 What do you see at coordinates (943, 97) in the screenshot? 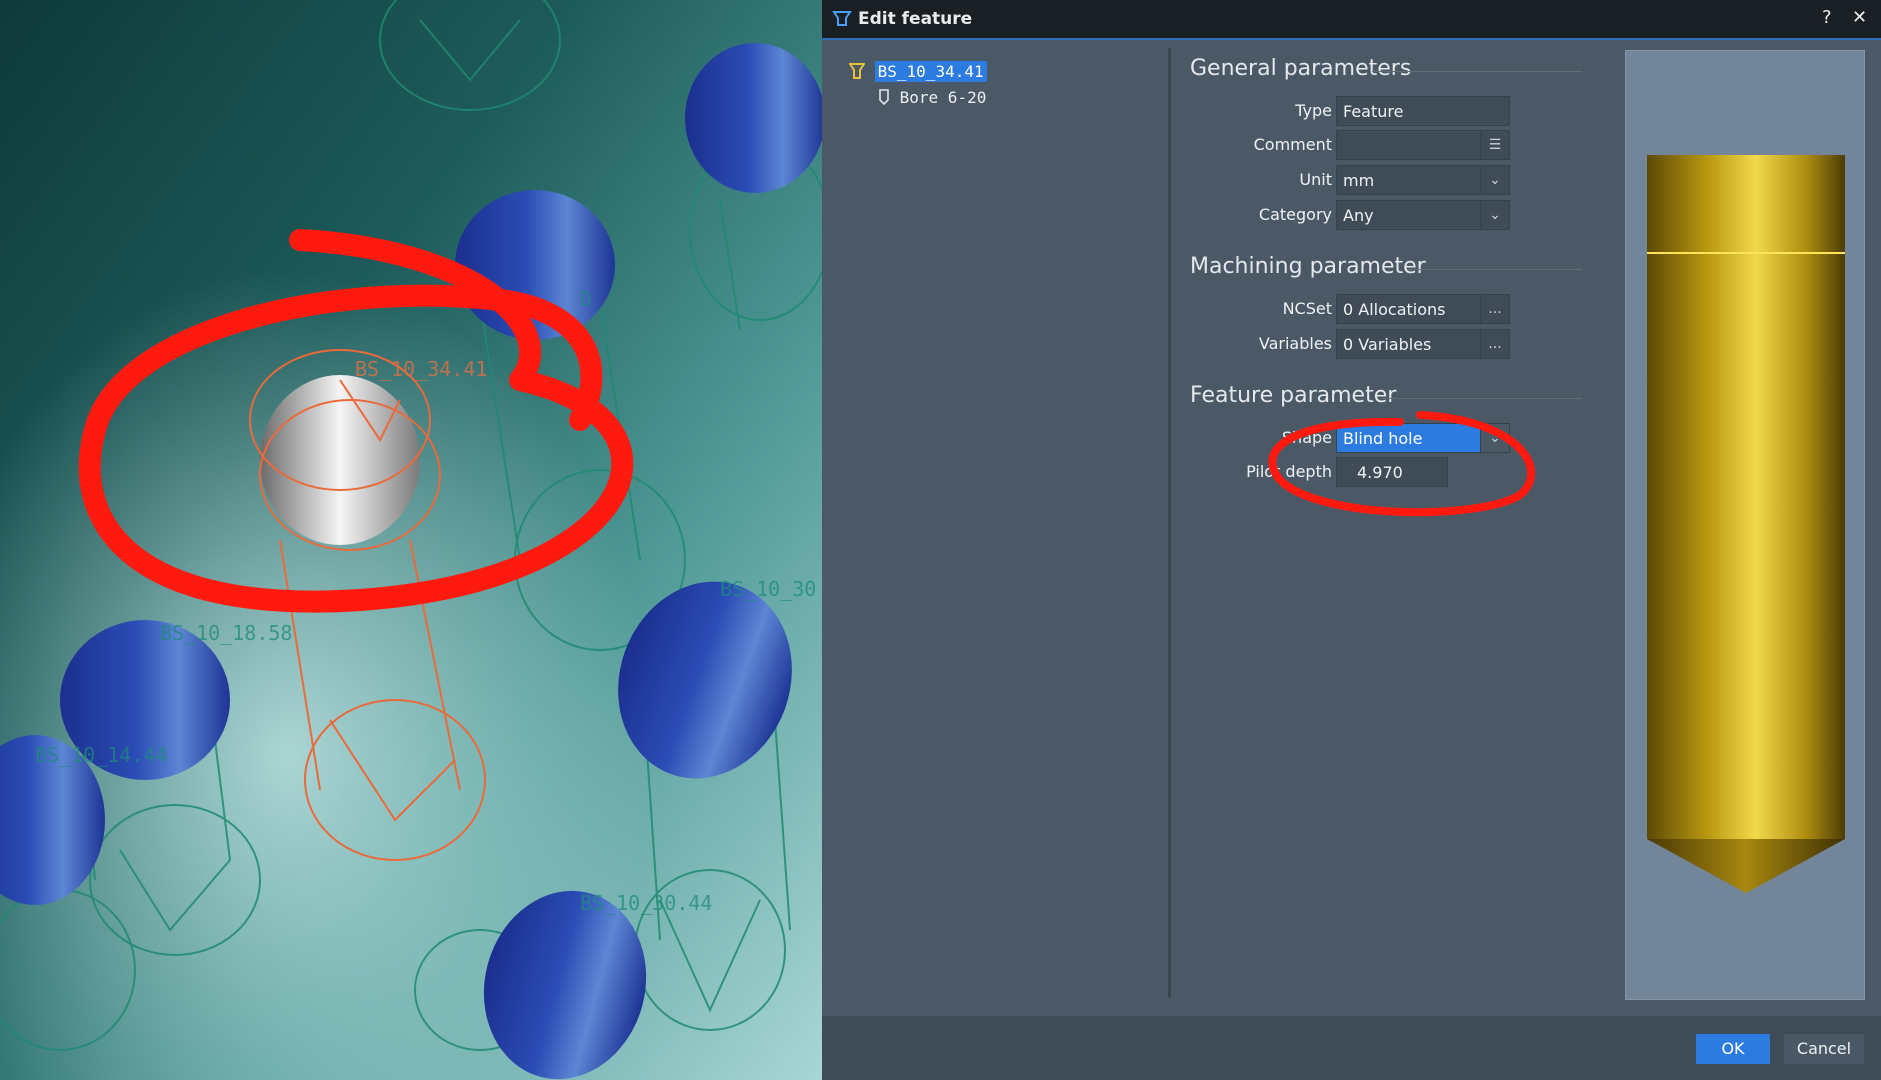
I see `tree-item-label: Bore 6-20` at bounding box center [943, 97].